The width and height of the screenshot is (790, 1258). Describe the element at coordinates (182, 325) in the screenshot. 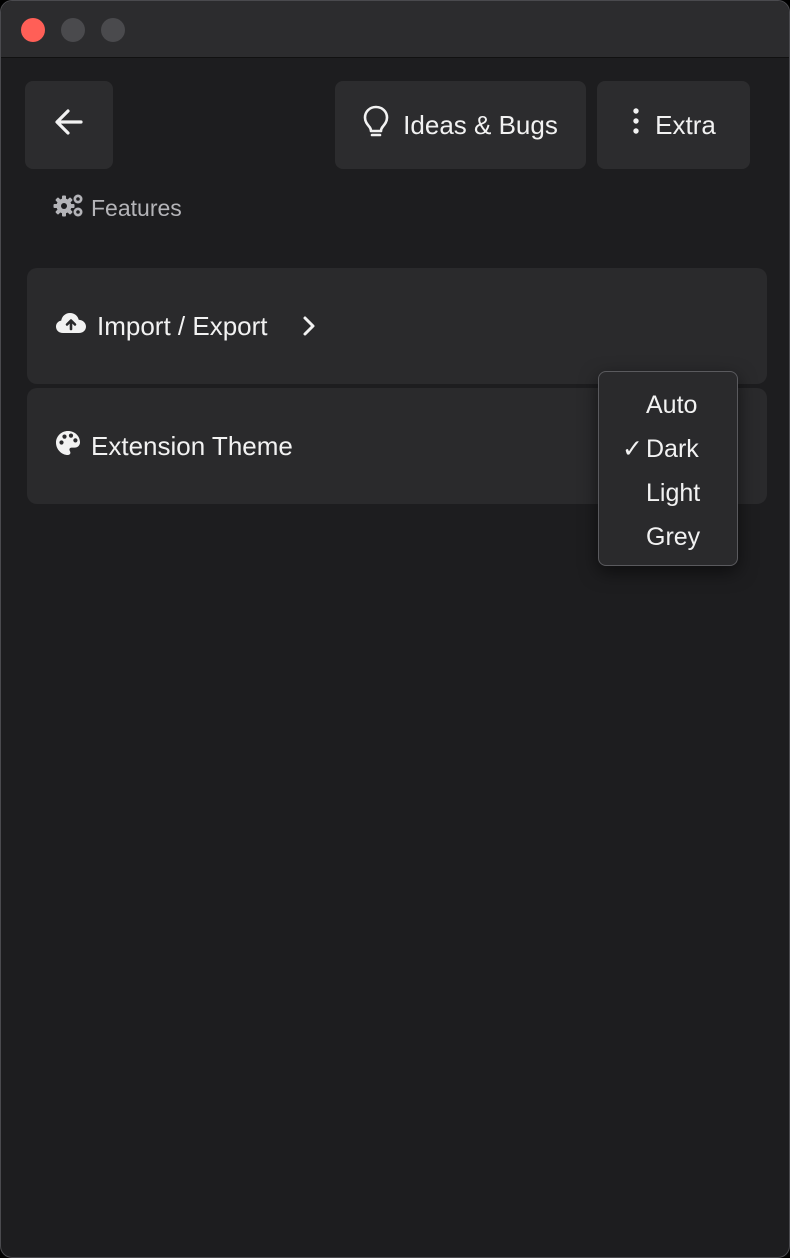

I see `import-export-label: Import / Export` at that location.